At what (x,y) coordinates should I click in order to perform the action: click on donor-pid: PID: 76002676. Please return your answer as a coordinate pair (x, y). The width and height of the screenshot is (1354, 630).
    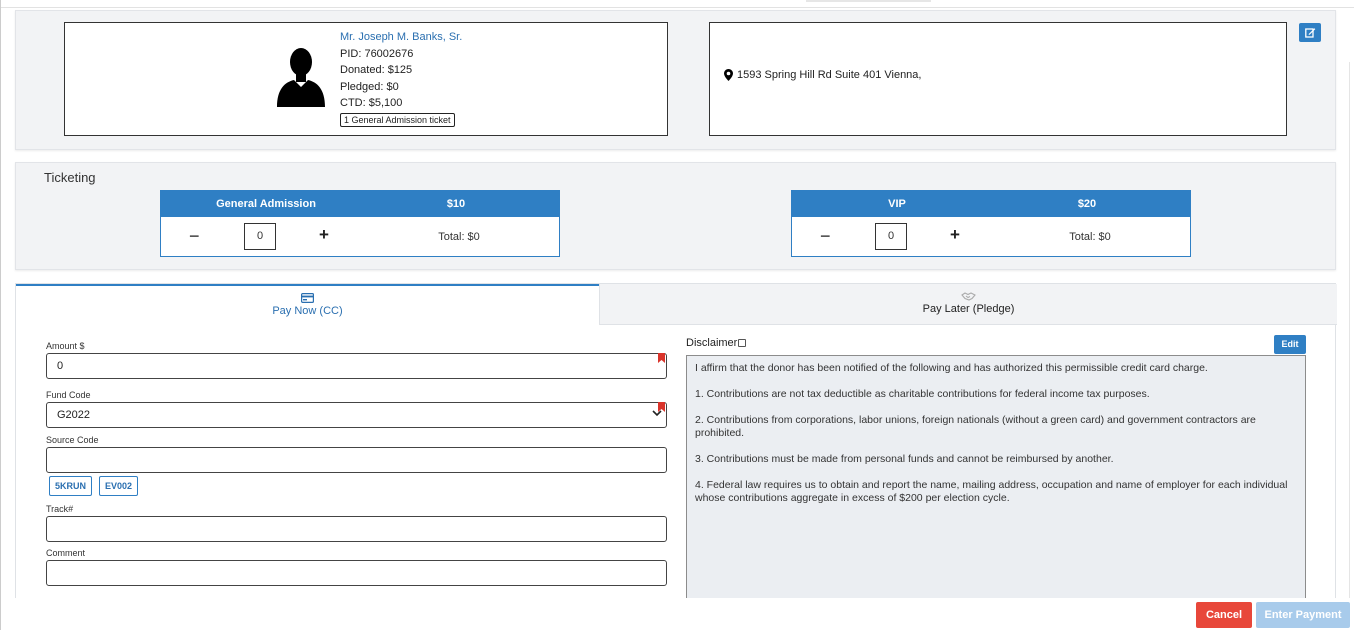
    Looking at the image, I should click on (377, 53).